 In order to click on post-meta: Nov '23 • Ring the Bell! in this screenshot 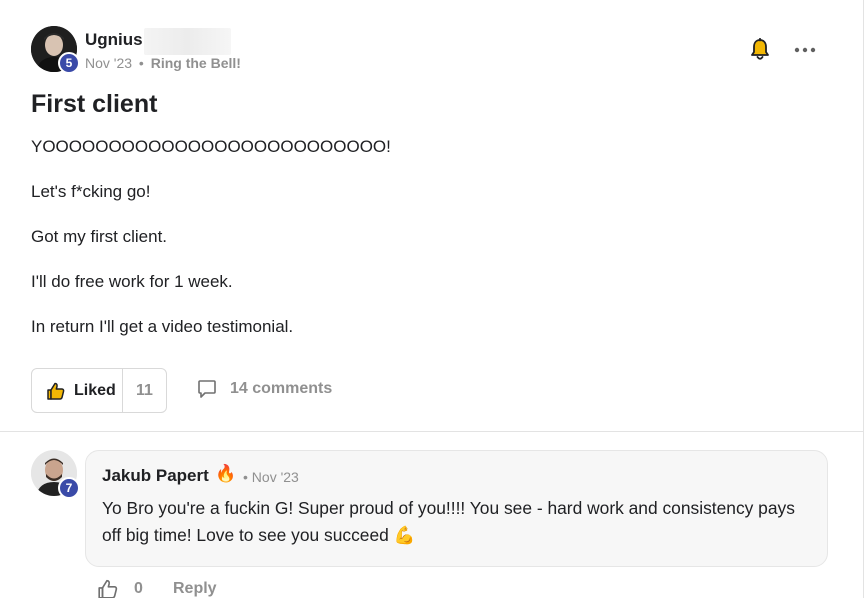, I will do `click(163, 63)`.